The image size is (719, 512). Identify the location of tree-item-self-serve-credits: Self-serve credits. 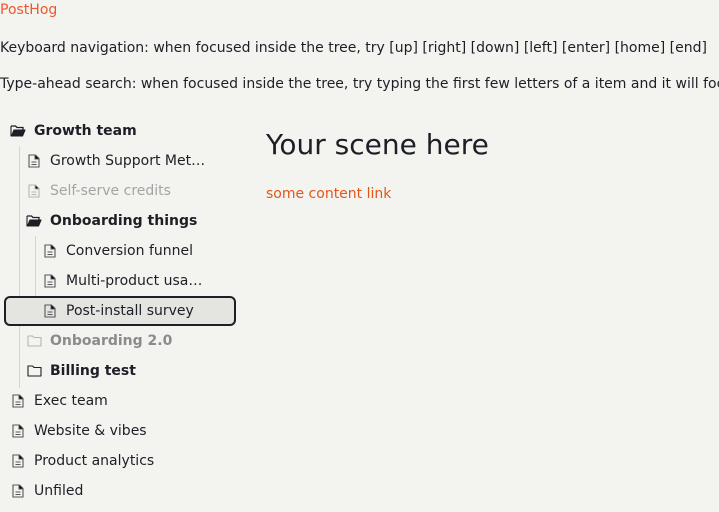
(120, 191).